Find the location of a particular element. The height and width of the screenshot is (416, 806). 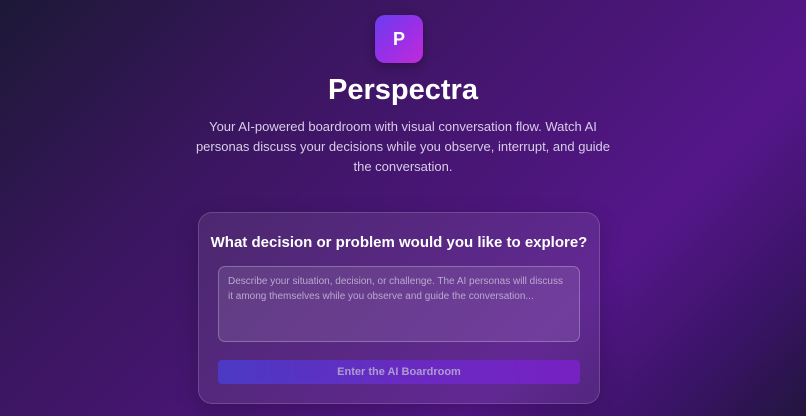

logo-letter: P is located at coordinates (398, 38).